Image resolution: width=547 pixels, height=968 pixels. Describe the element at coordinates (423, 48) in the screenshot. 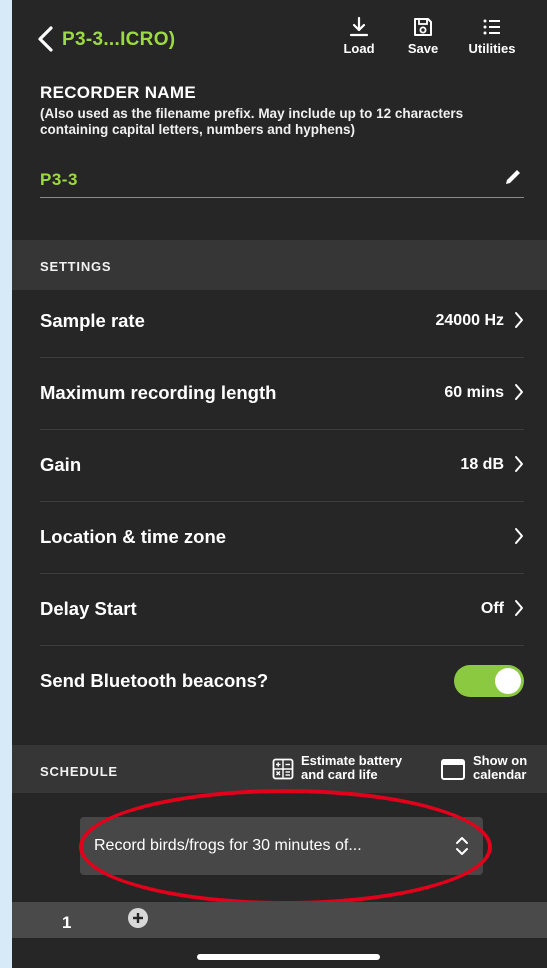

I see `save-label: Save` at that location.